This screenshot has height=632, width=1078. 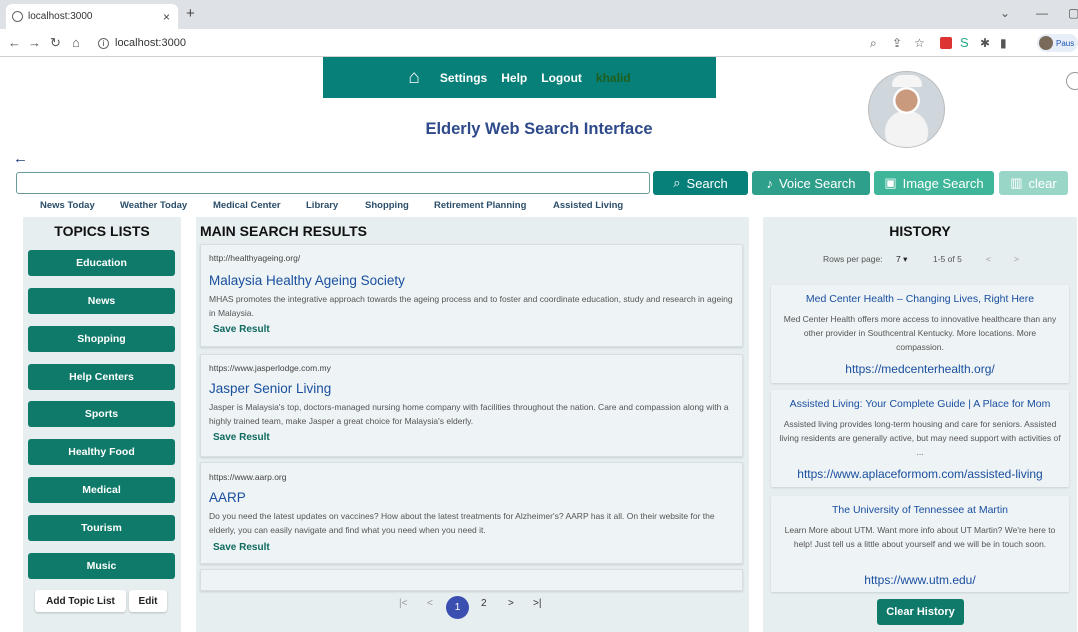 I want to click on settings-link: Settings, so click(x=463, y=78).